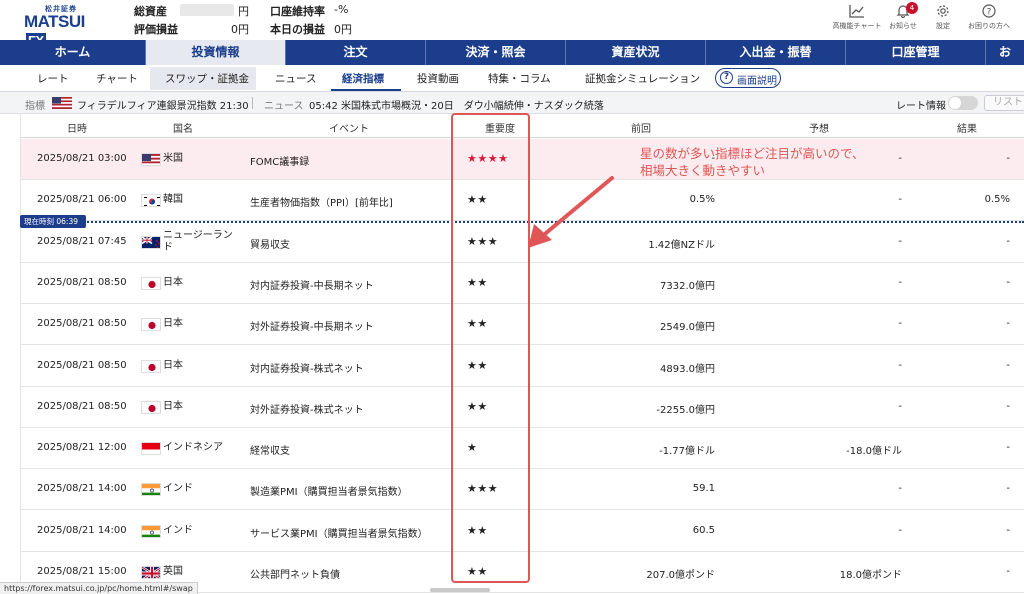  I want to click on subtab-chart: チャート, so click(117, 78).